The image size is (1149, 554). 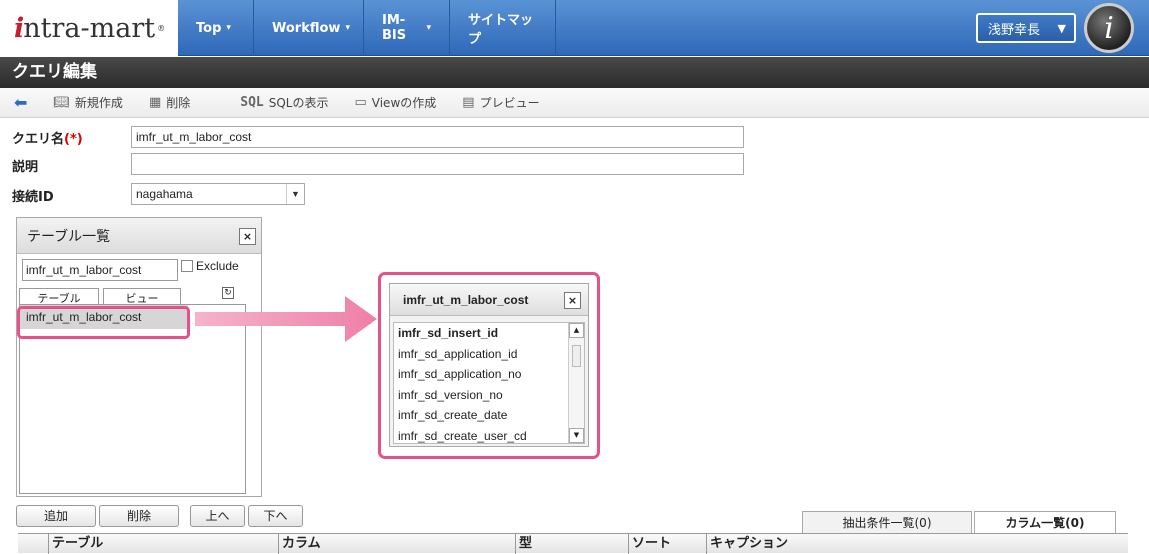 What do you see at coordinates (574, 72) in the screenshot?
I see `page-title: クエリ編集` at bounding box center [574, 72].